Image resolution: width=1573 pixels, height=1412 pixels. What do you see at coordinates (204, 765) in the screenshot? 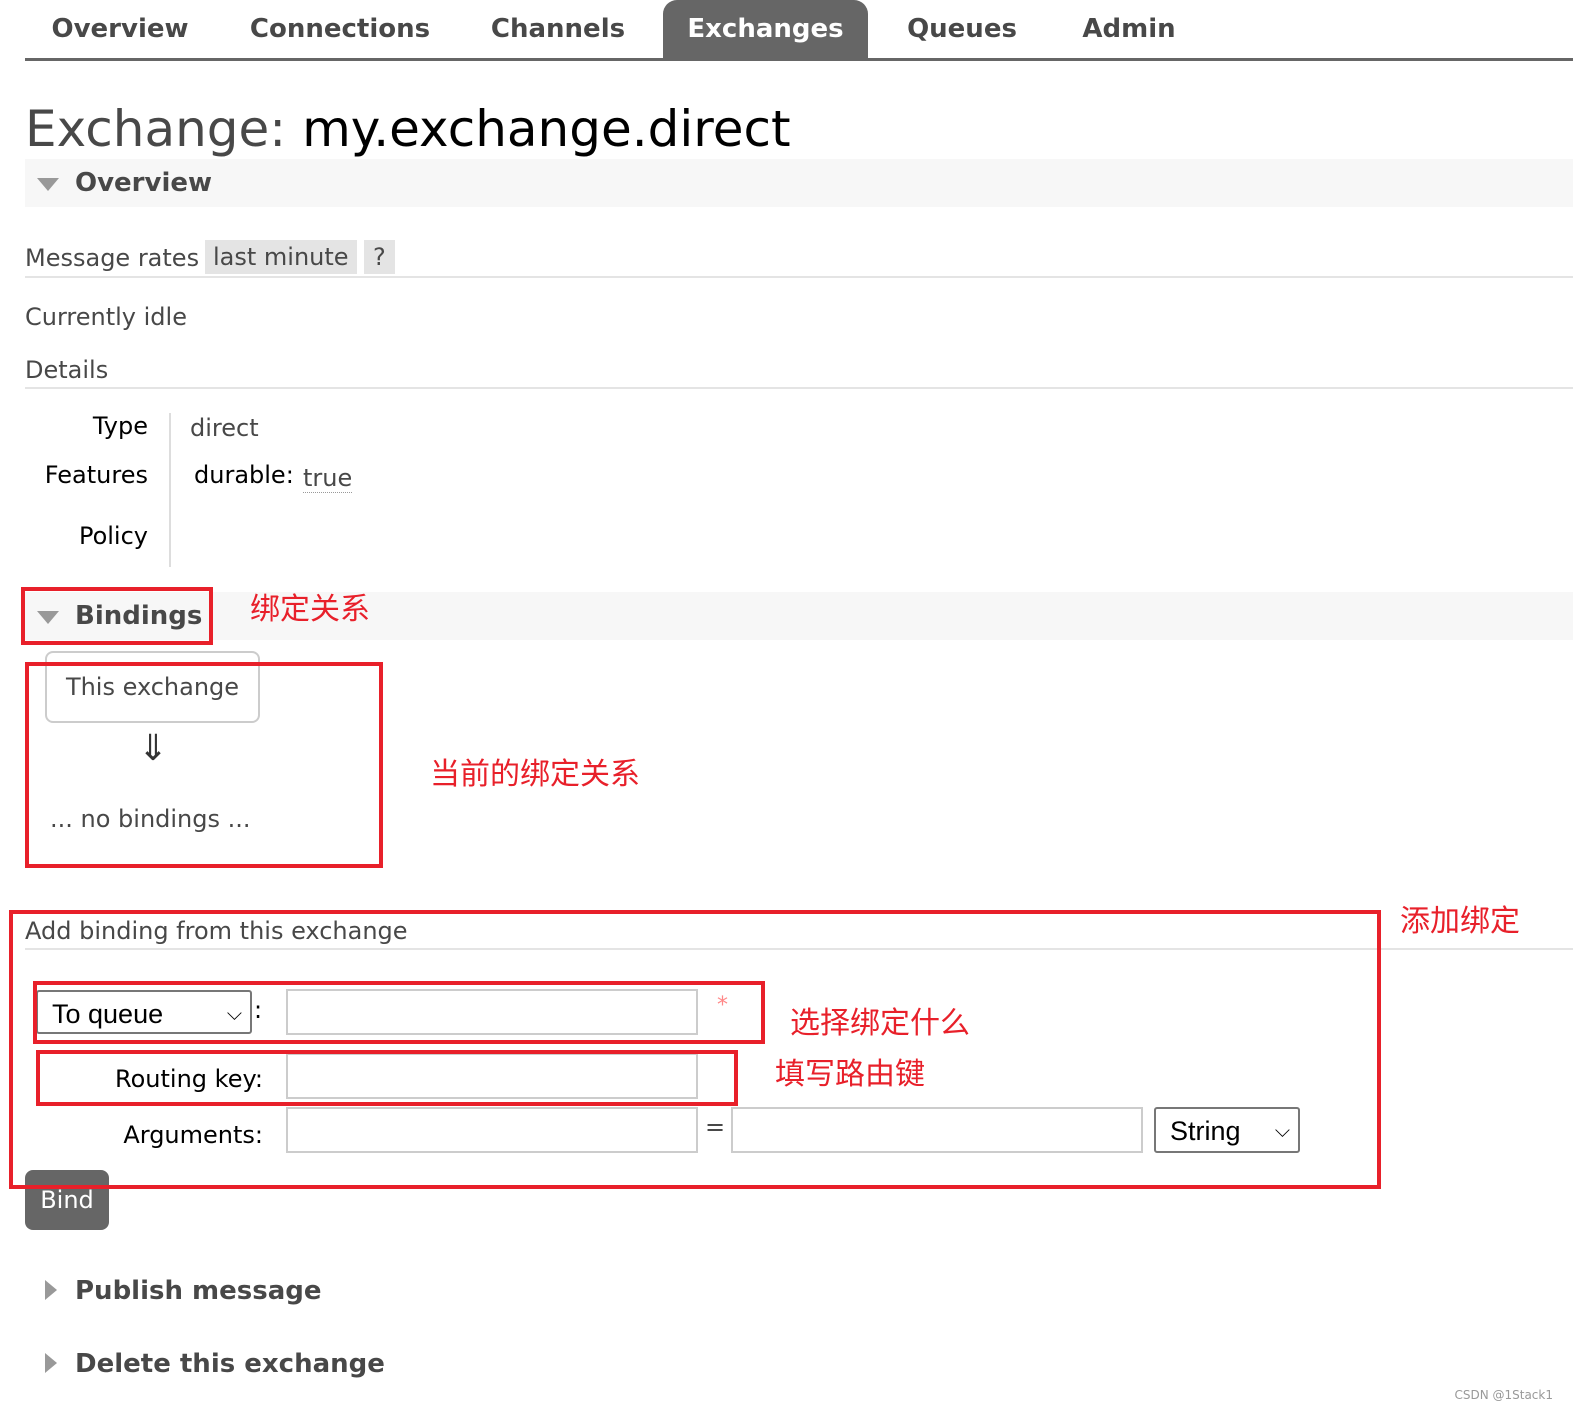
I see `annotation-box-current` at bounding box center [204, 765].